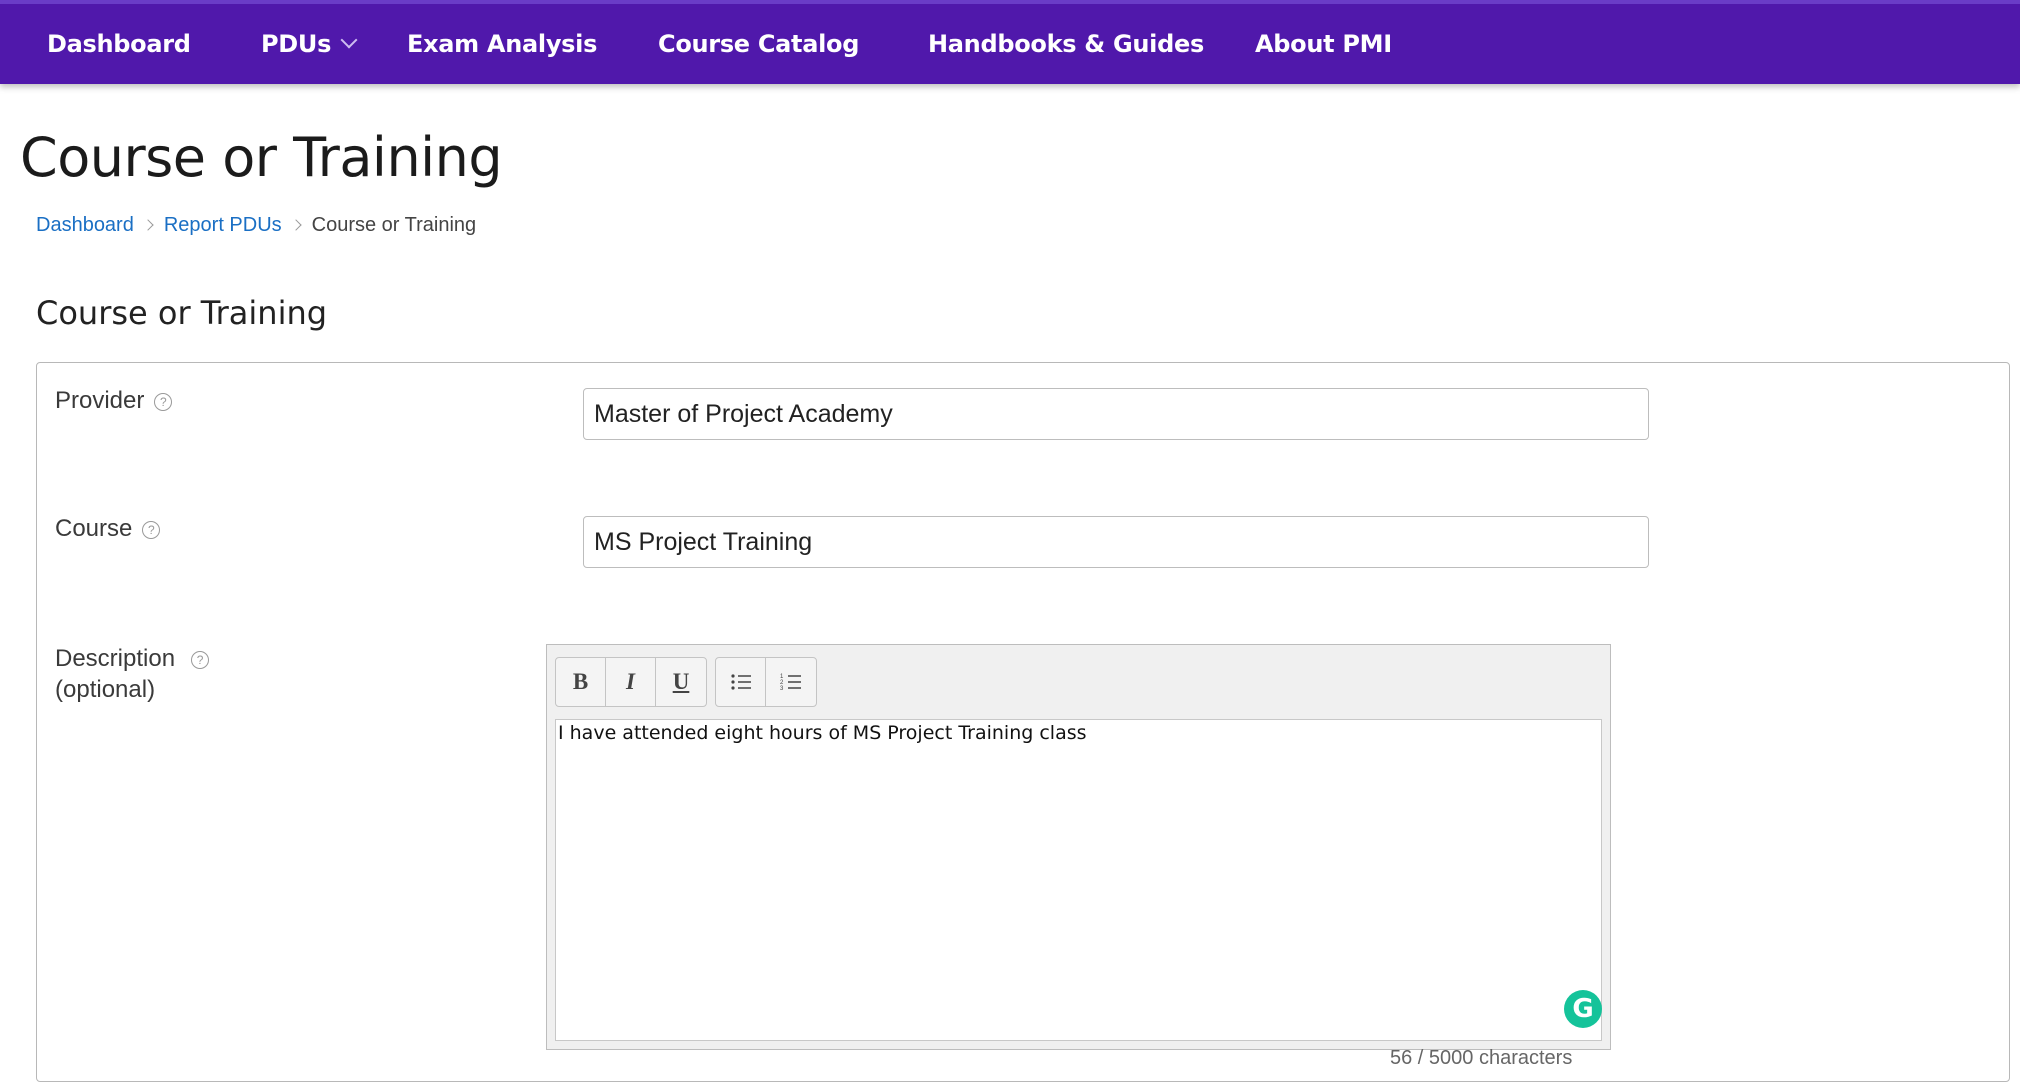 Image resolution: width=2020 pixels, height=1082 pixels. Describe the element at coordinates (100, 400) in the screenshot. I see `provider-label-text: Provider` at that location.